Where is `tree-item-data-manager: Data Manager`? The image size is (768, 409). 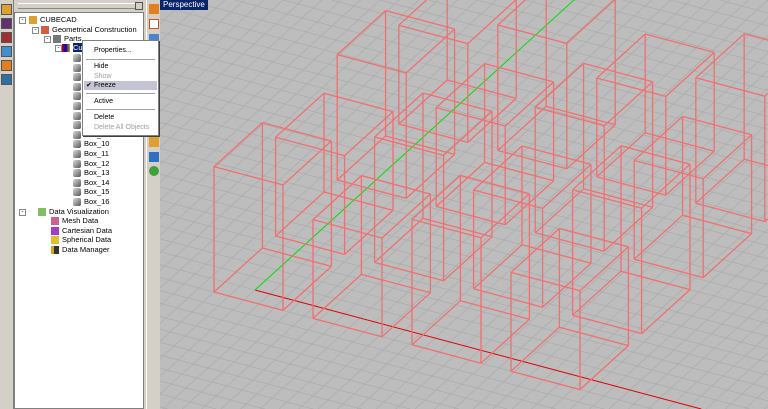 tree-item-data-manager: Data Manager is located at coordinates (80, 250).